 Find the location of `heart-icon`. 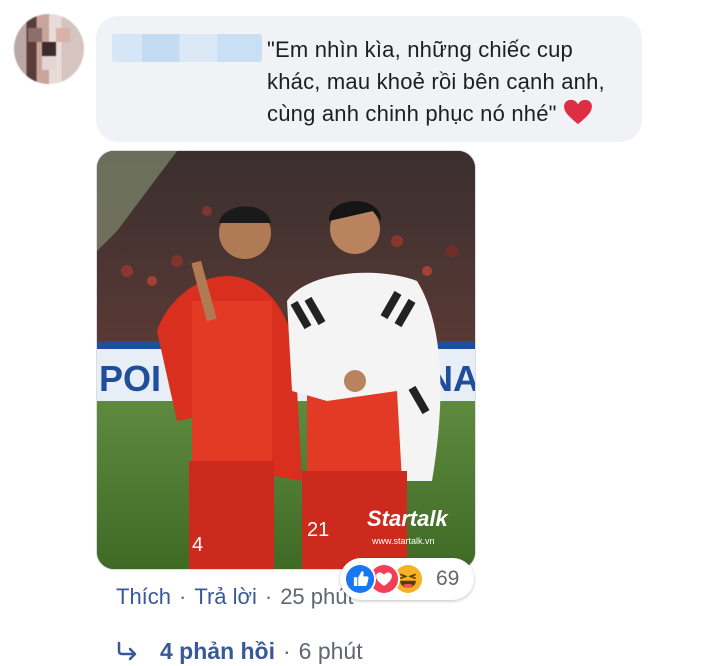

heart-icon is located at coordinates (577, 112).